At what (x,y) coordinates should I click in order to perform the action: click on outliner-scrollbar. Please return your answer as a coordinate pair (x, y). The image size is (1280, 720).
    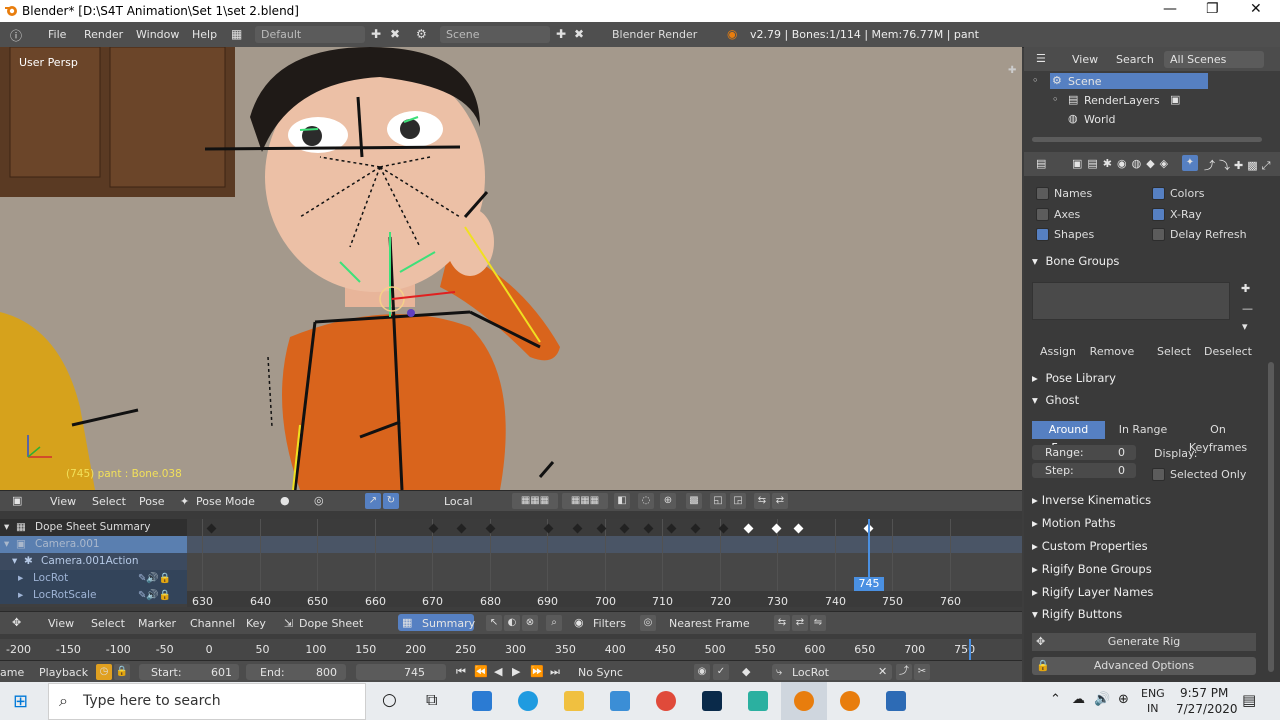
    Looking at the image, I should click on (1147, 139).